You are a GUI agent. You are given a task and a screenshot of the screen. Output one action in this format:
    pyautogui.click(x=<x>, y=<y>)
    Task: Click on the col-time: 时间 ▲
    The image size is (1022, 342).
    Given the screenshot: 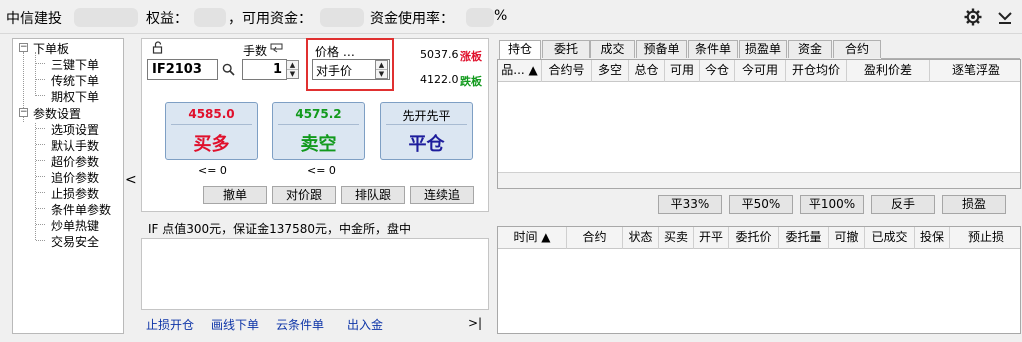 What is the action you would take?
    pyautogui.click(x=532, y=238)
    